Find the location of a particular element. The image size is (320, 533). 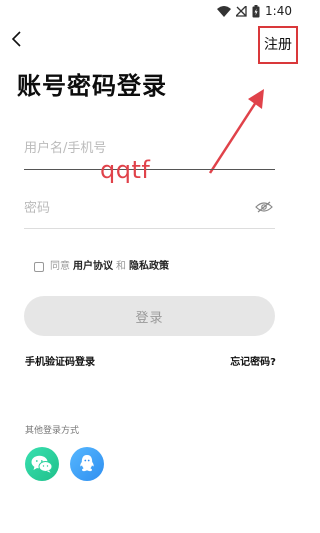

agreement-prefix: 同意 is located at coordinates (60, 266).